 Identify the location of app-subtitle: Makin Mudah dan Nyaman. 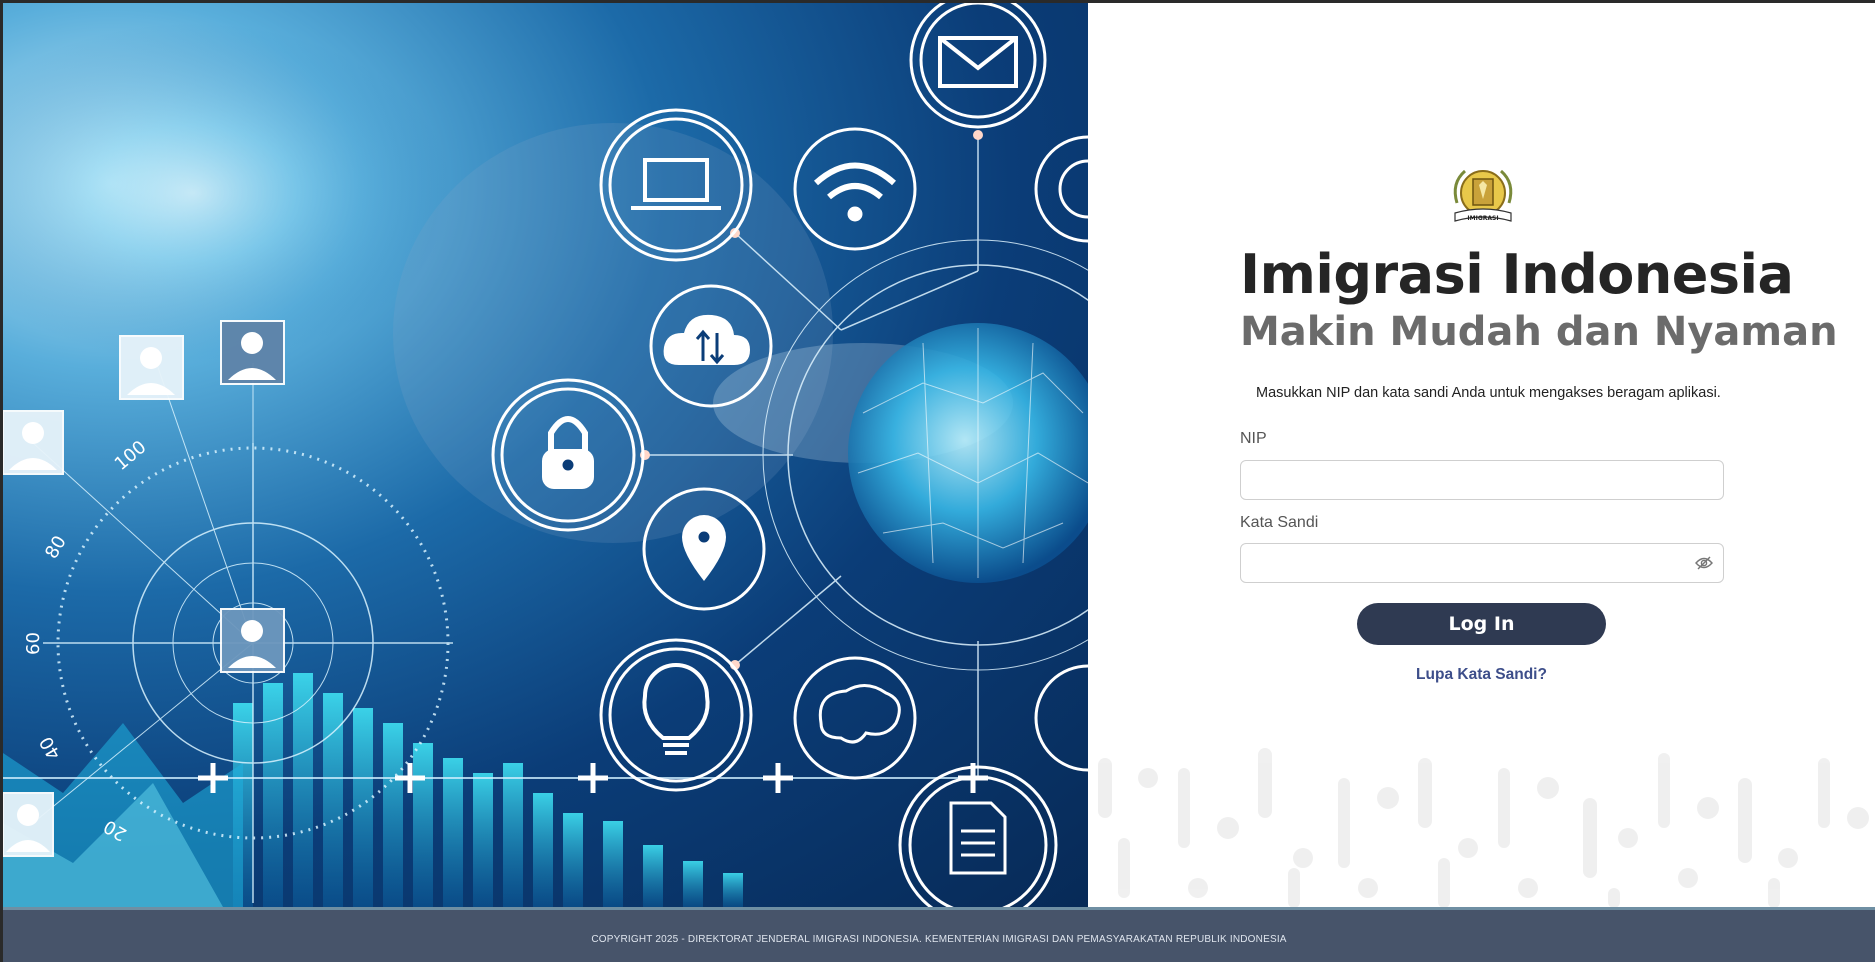
(1539, 332).